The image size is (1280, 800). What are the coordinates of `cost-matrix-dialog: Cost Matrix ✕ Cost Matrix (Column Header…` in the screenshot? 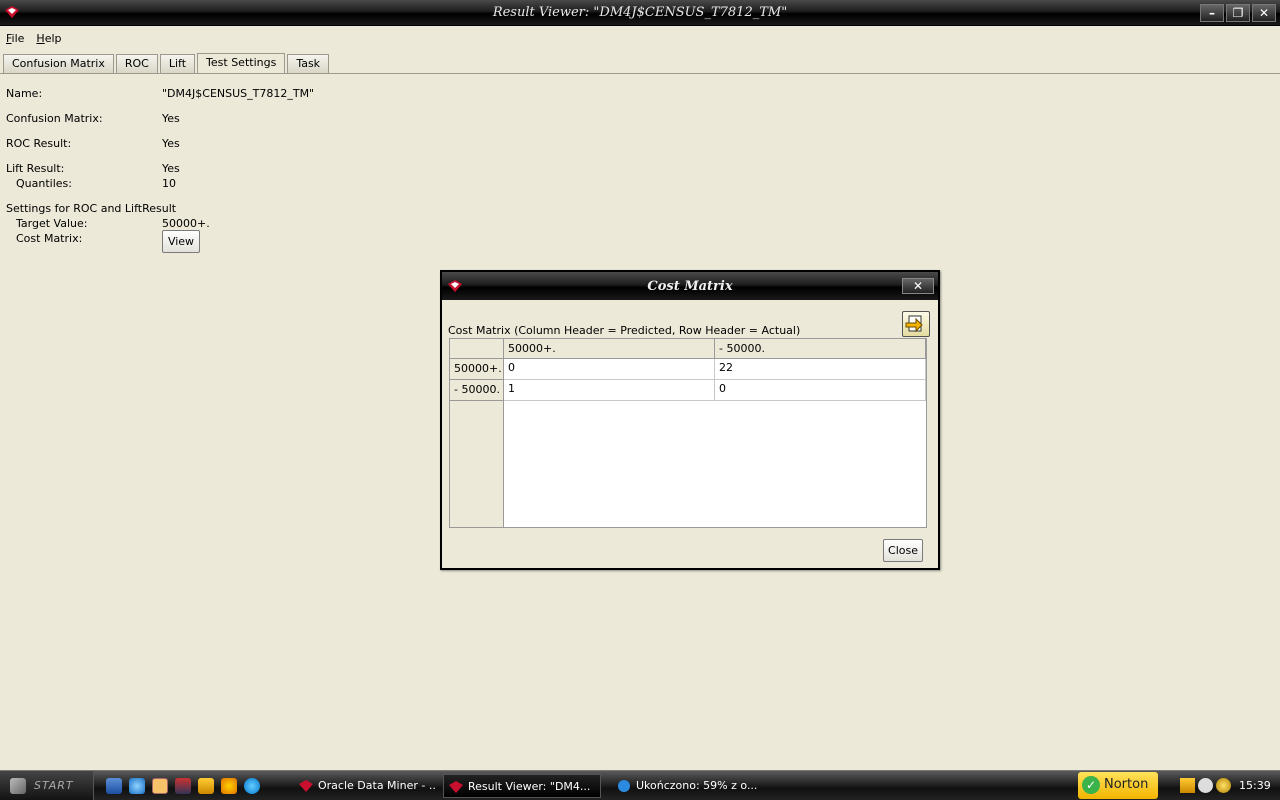 It's located at (690, 420).